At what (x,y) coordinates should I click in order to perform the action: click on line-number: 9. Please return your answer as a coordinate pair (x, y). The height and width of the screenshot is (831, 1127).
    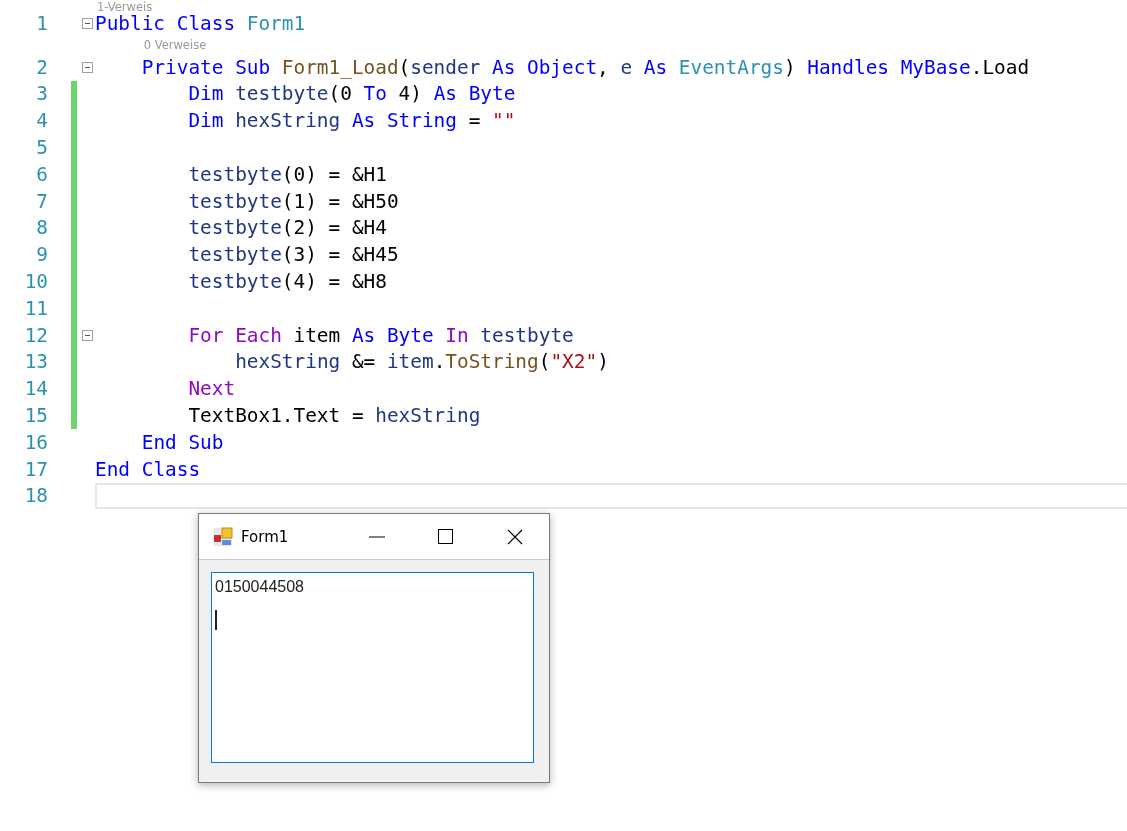
    Looking at the image, I should click on (41, 255).